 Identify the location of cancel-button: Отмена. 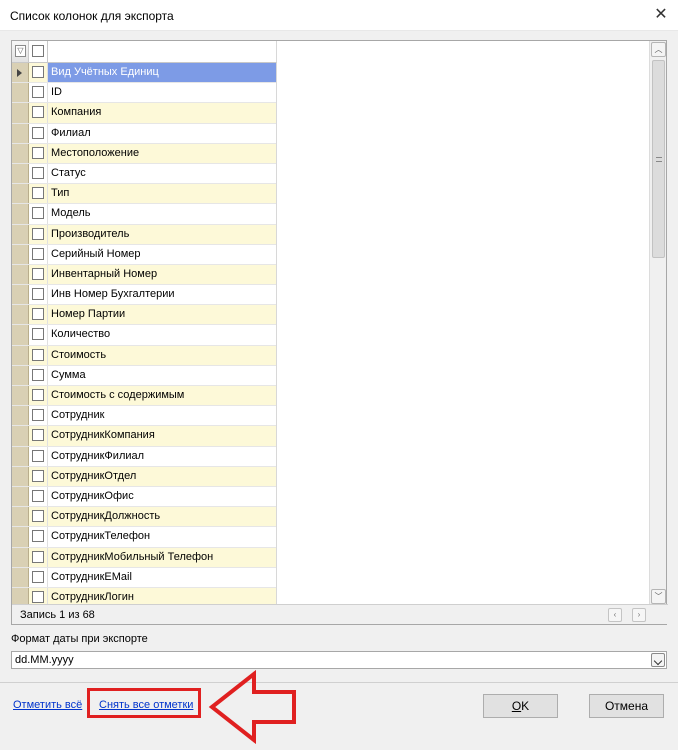
(626, 706).